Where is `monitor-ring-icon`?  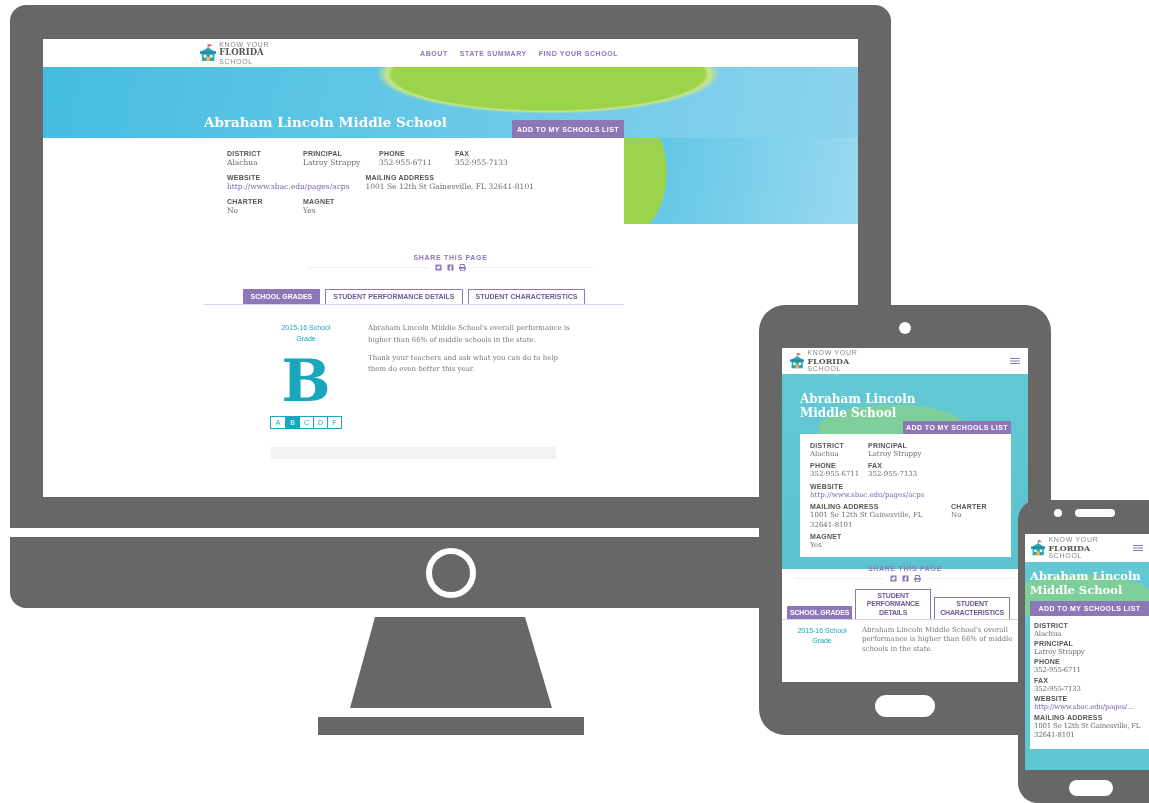
monitor-ring-icon is located at coordinates (450, 572).